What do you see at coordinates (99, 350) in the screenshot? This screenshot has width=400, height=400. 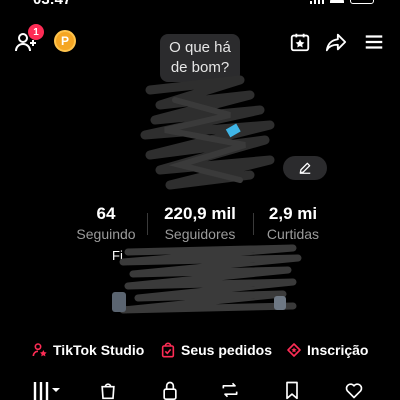 I see `link-label: TikTok Studio` at bounding box center [99, 350].